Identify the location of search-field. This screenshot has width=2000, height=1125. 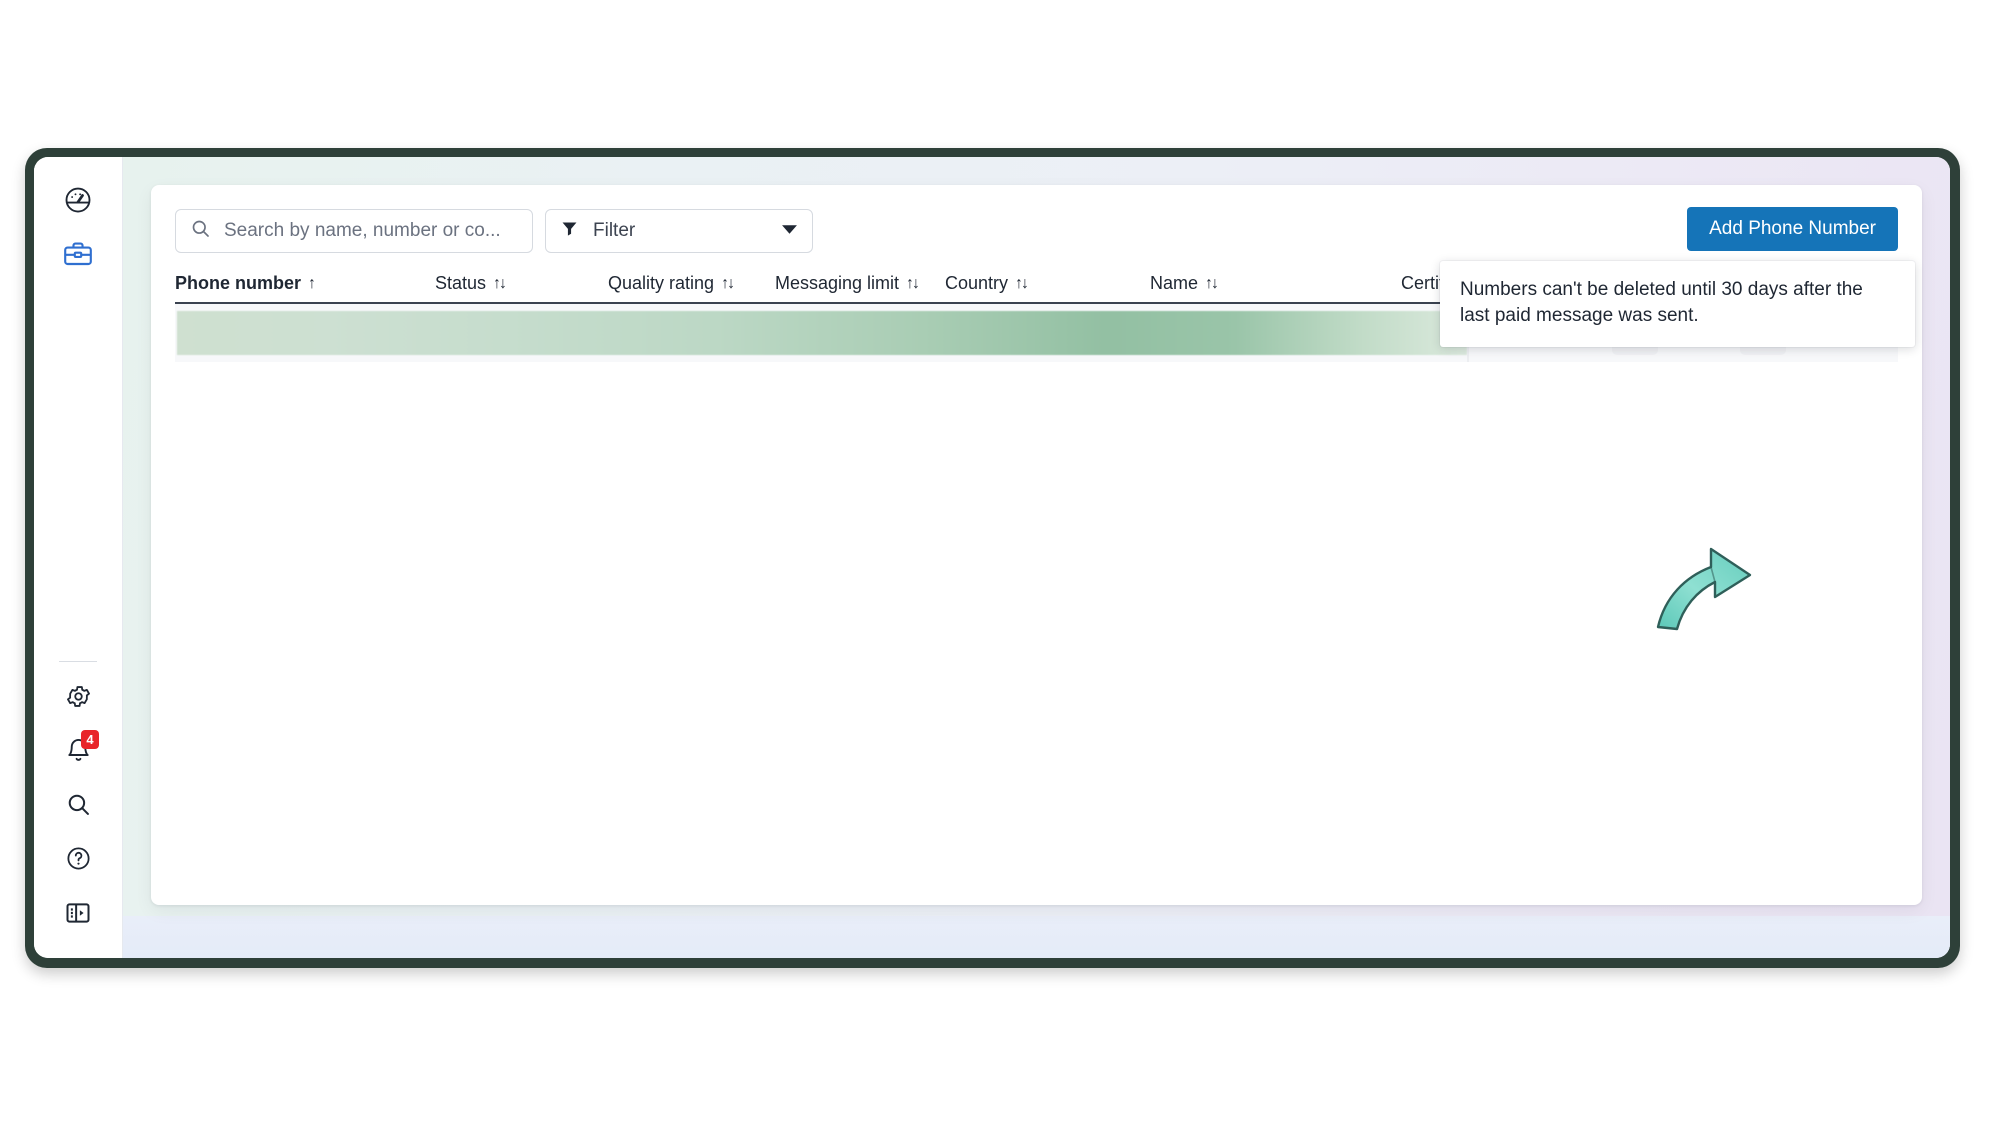
(354, 231).